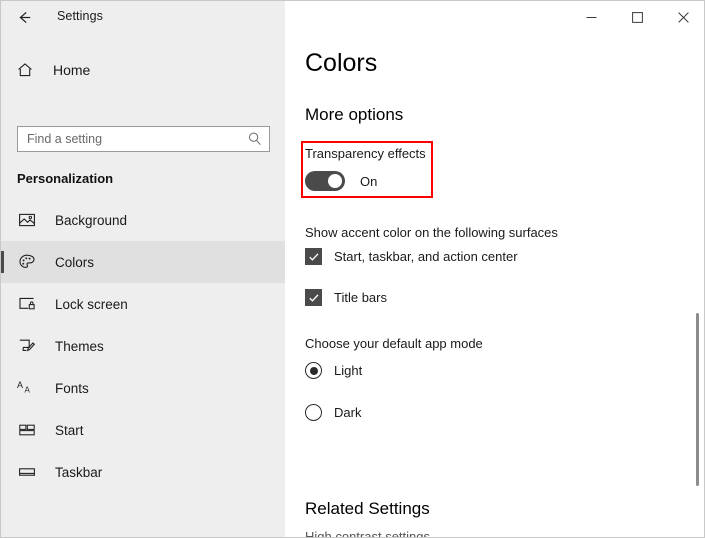 The image size is (705, 538). I want to click on sidebar-item-label: Themes, so click(79, 346).